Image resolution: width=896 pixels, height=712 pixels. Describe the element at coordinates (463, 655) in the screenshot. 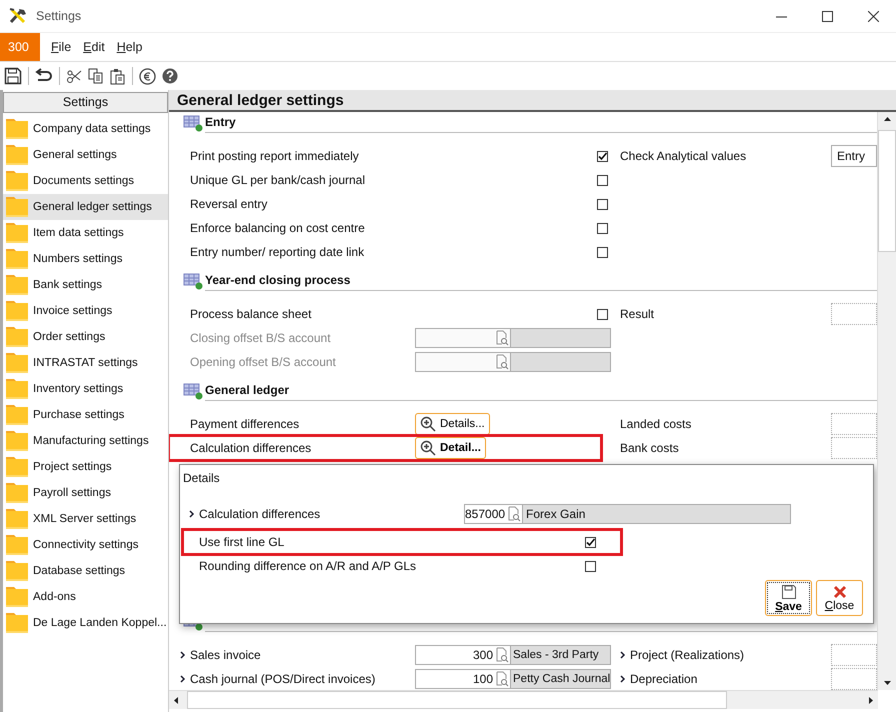

I see `account-field: 300` at that location.